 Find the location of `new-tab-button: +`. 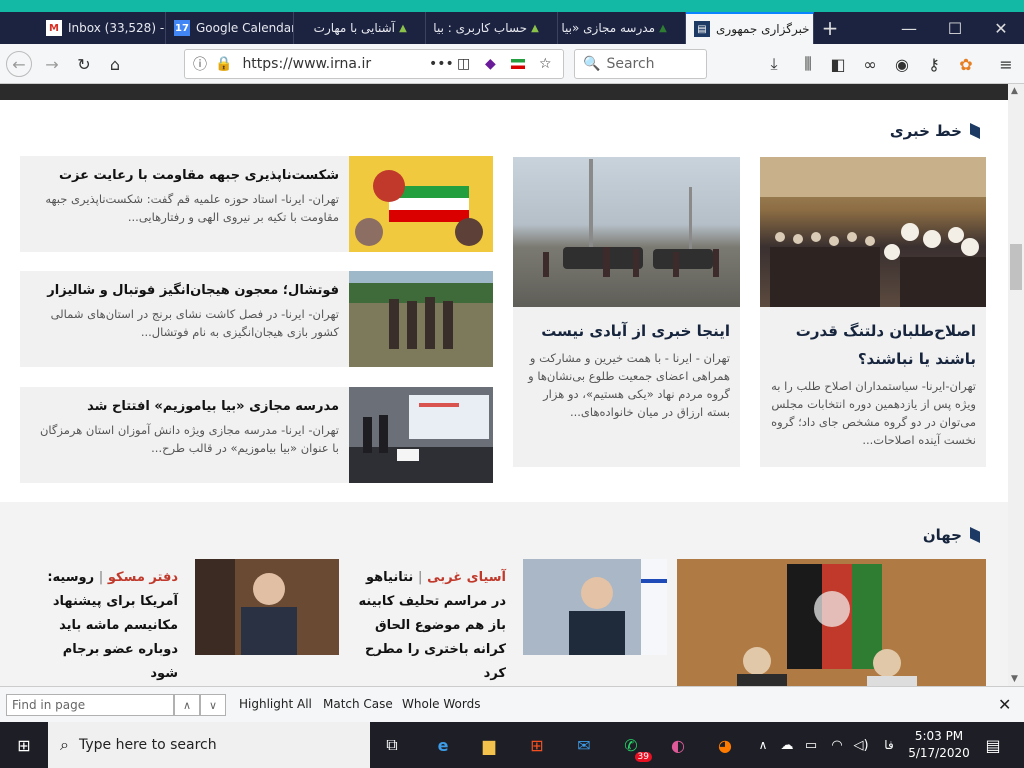

new-tab-button: + is located at coordinates (830, 28).